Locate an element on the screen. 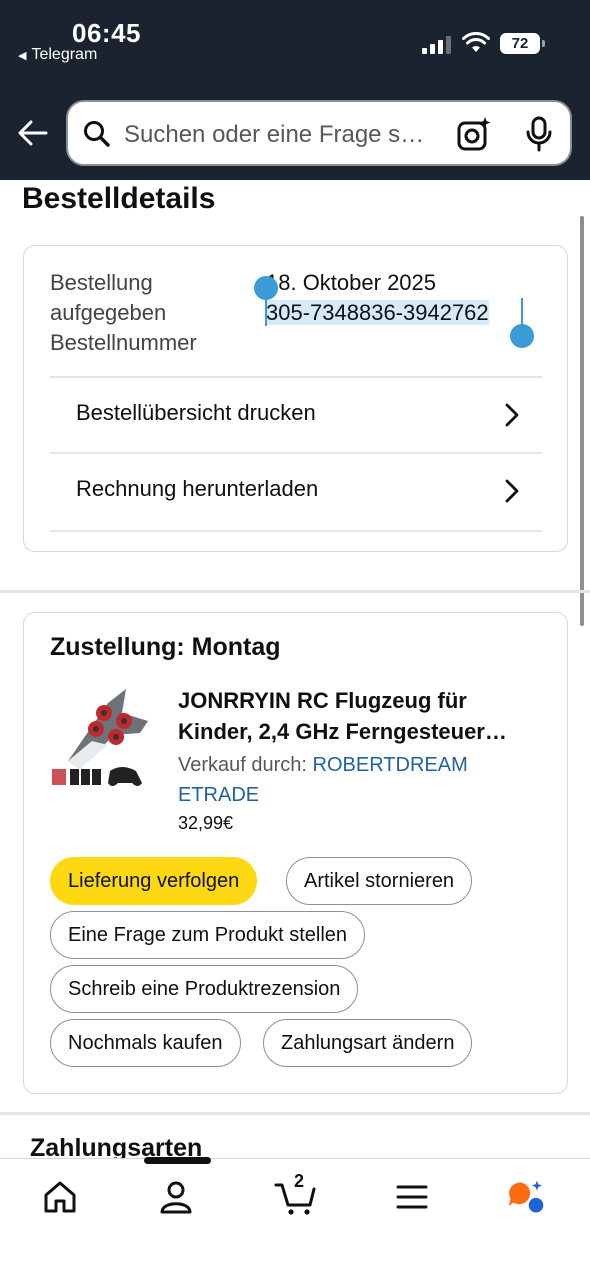 This screenshot has width=590, height=1280. selection-end-handle is located at coordinates (522, 323).